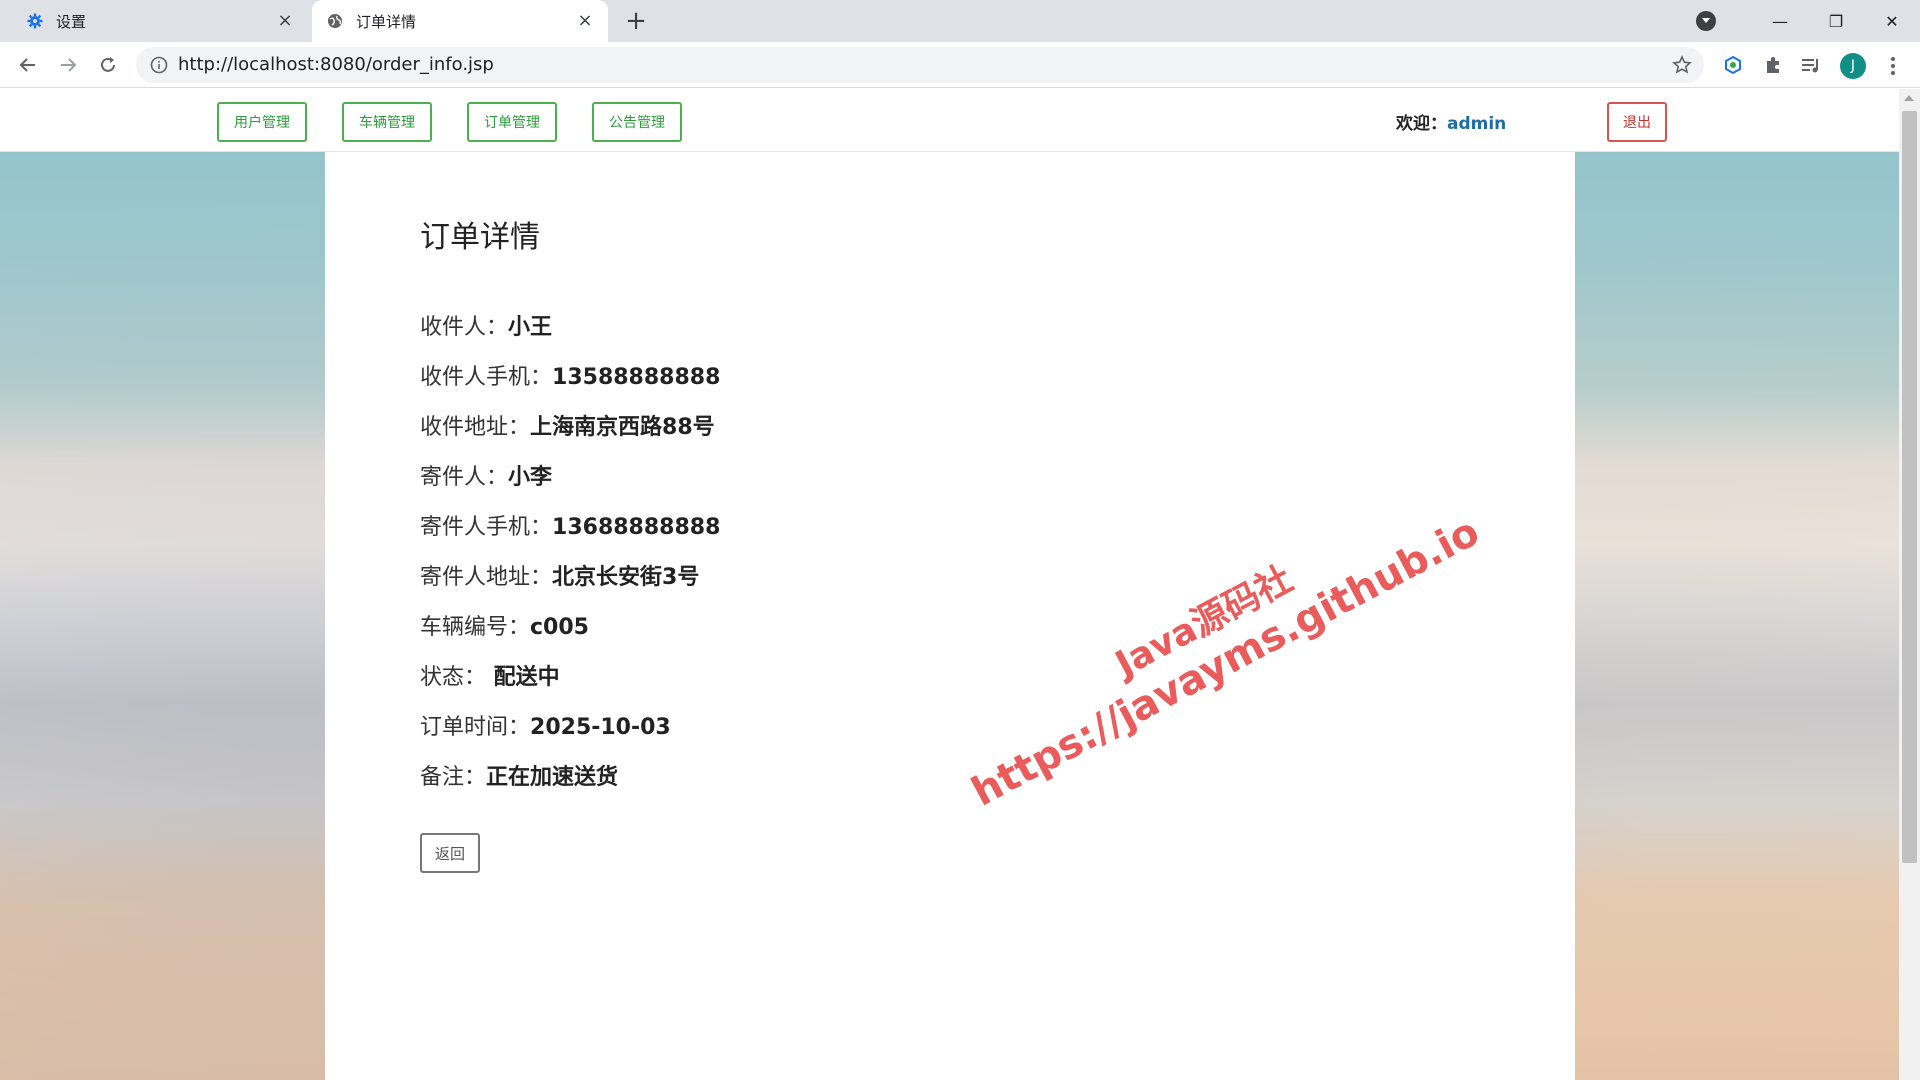  What do you see at coordinates (460, 21) in the screenshot?
I see `tab-order-info: 订单详情 ×` at bounding box center [460, 21].